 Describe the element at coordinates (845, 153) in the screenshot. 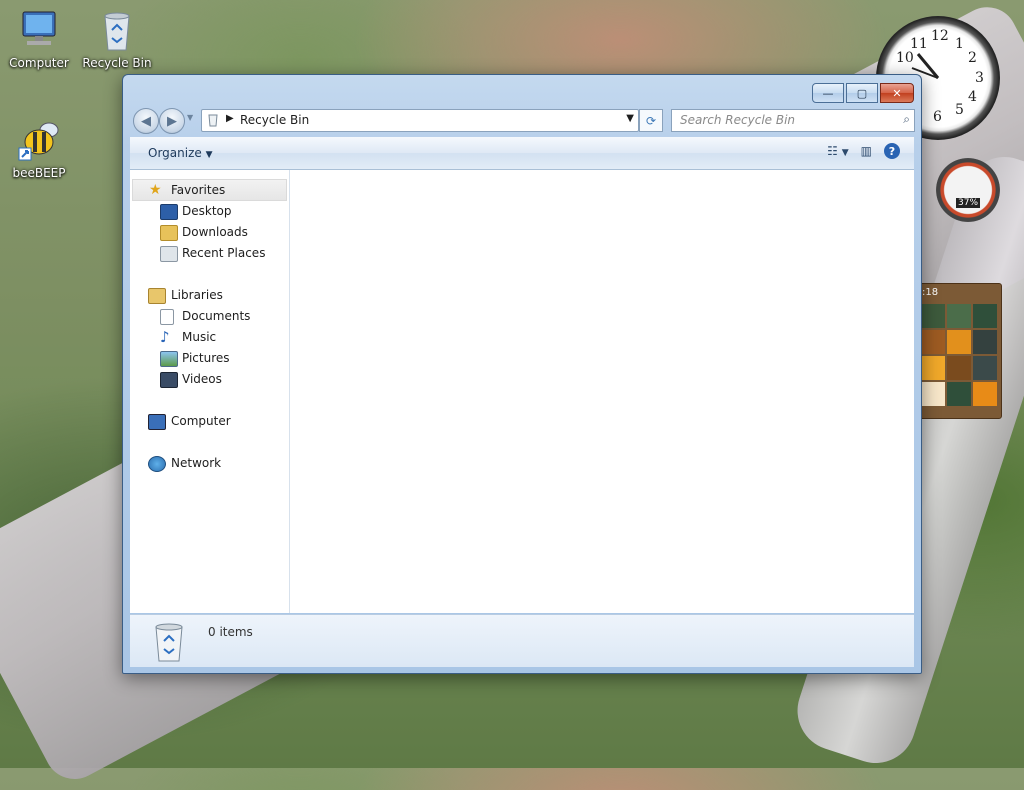

I see `view-dropdown-icon: ▼` at that location.